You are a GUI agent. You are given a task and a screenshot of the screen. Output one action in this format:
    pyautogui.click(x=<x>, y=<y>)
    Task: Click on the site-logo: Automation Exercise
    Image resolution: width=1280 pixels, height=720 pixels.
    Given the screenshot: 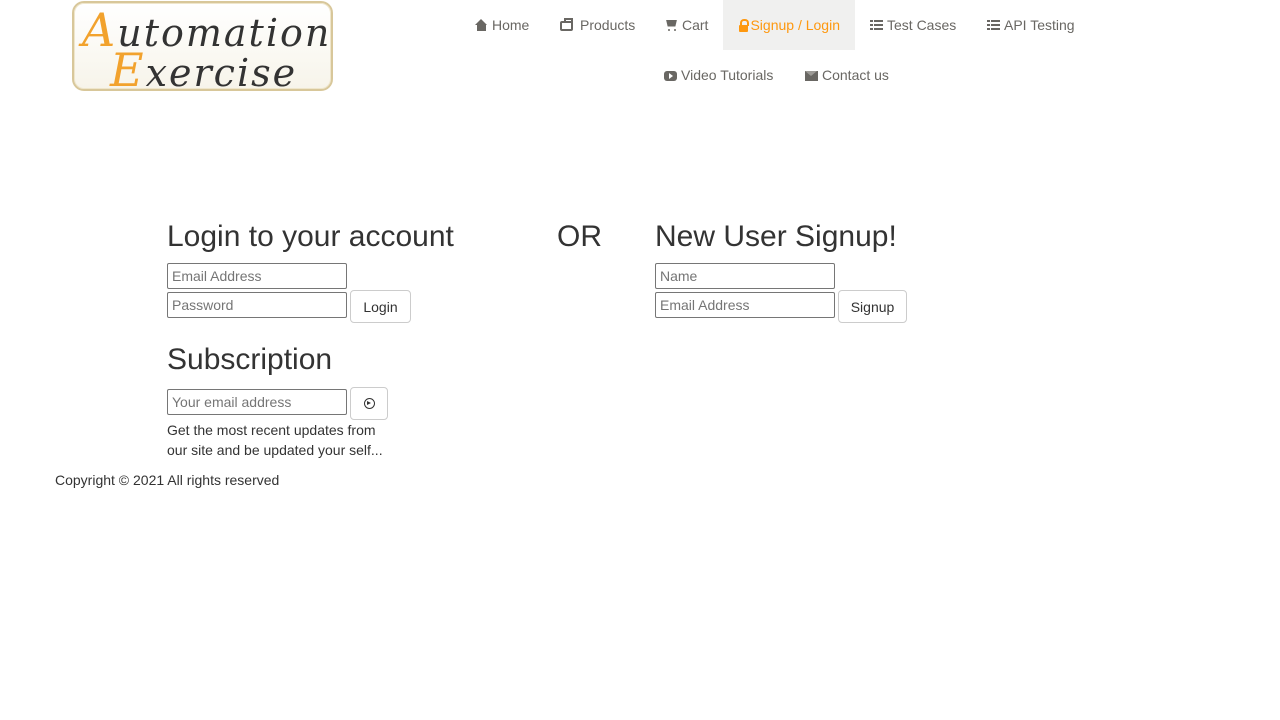 What is the action you would take?
    pyautogui.click(x=202, y=49)
    